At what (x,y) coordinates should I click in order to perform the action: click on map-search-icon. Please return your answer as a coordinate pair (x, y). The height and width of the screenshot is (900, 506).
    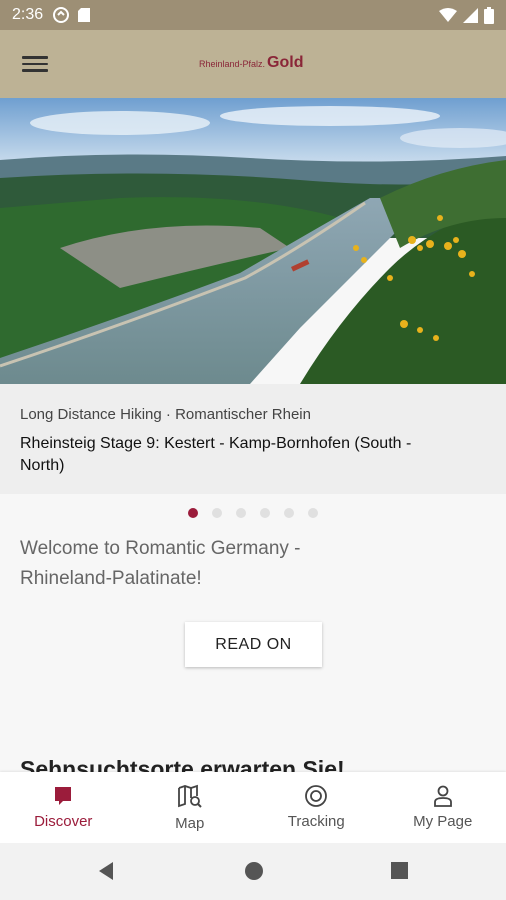
    Looking at the image, I should click on (189, 796).